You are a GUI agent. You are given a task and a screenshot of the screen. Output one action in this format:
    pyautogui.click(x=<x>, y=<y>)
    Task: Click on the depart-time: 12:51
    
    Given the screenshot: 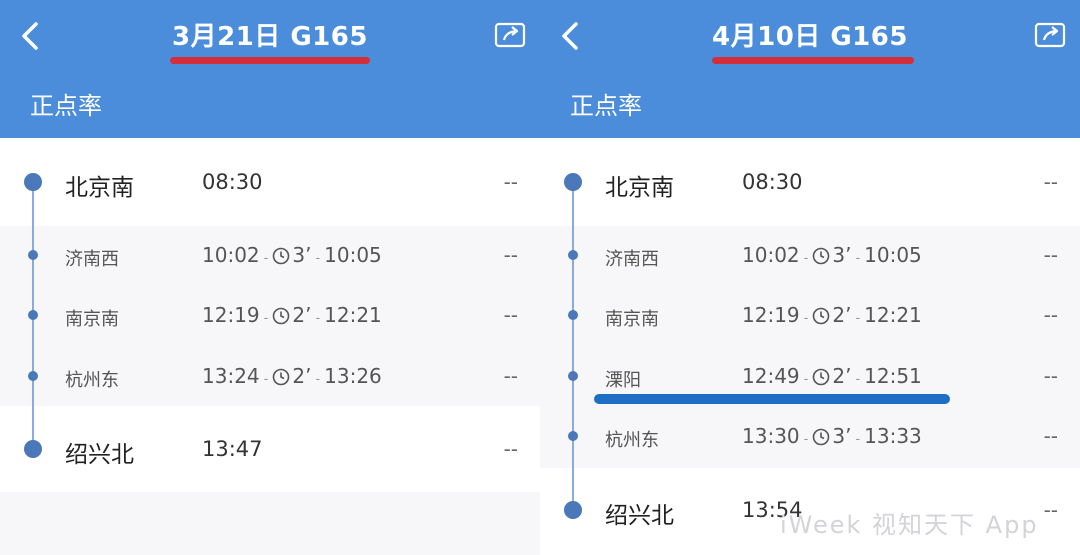 What is the action you would take?
    pyautogui.click(x=893, y=376)
    